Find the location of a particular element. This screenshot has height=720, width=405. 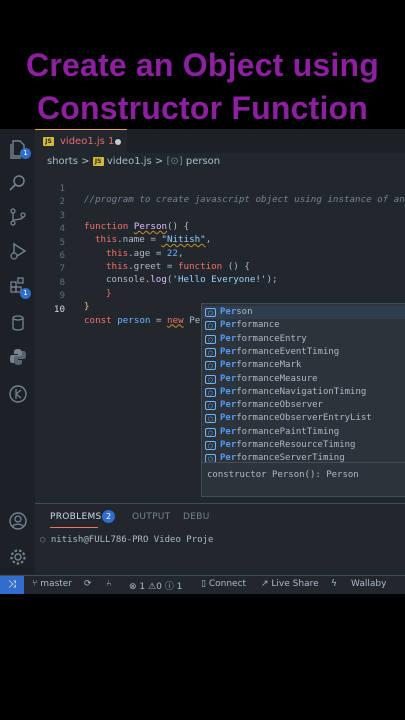

suggestion-label: PerformanceResourceTiming is located at coordinates (288, 445).